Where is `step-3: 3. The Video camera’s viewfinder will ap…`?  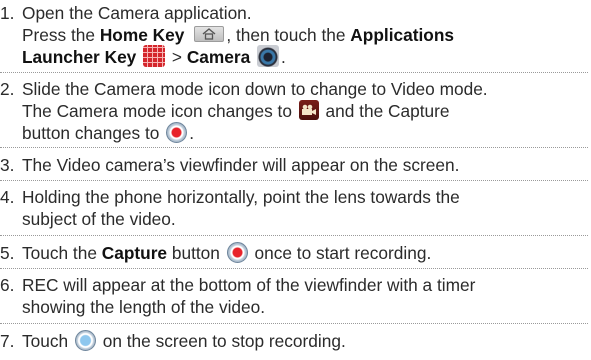
step-3: 3. The Video camera’s viewfinder will ap… is located at coordinates (294, 165).